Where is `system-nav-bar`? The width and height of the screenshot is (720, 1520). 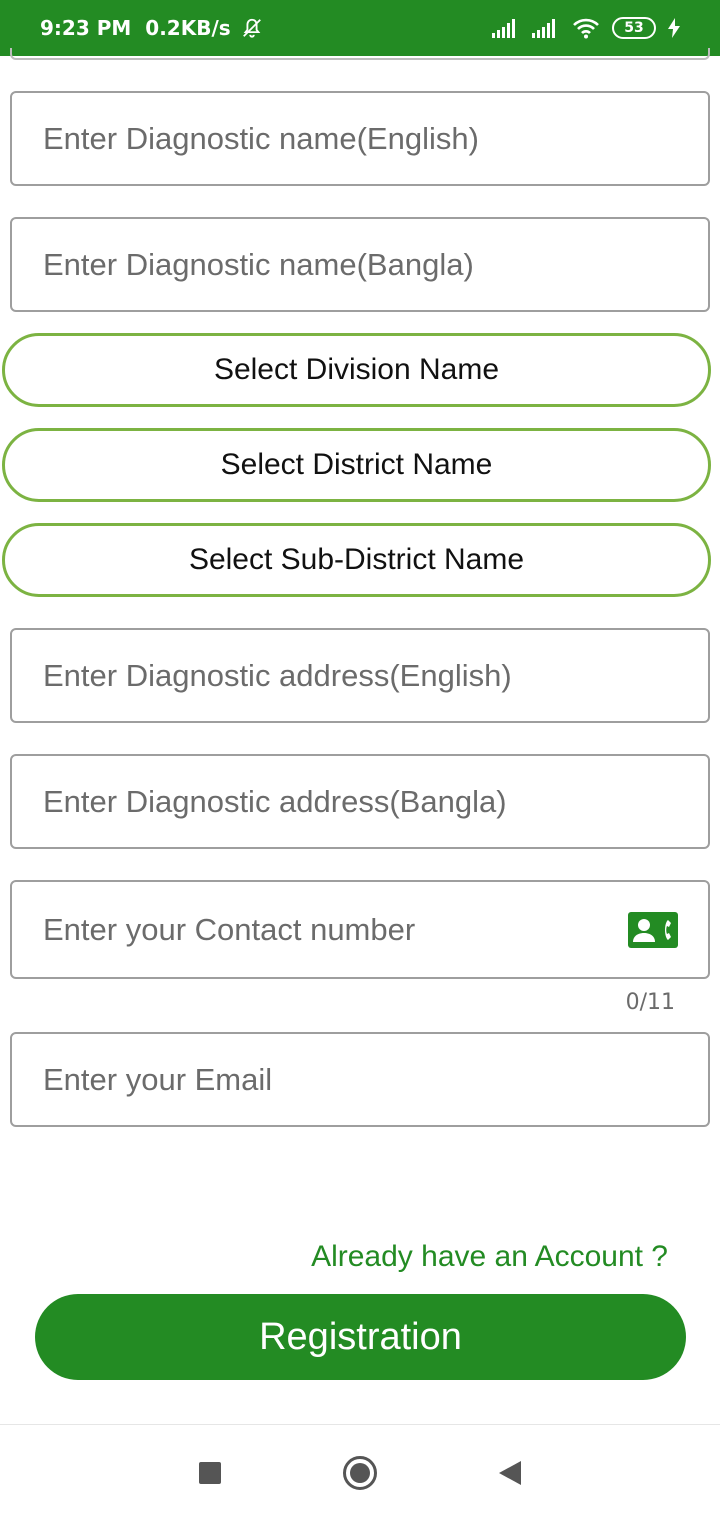
system-nav-bar is located at coordinates (360, 1472).